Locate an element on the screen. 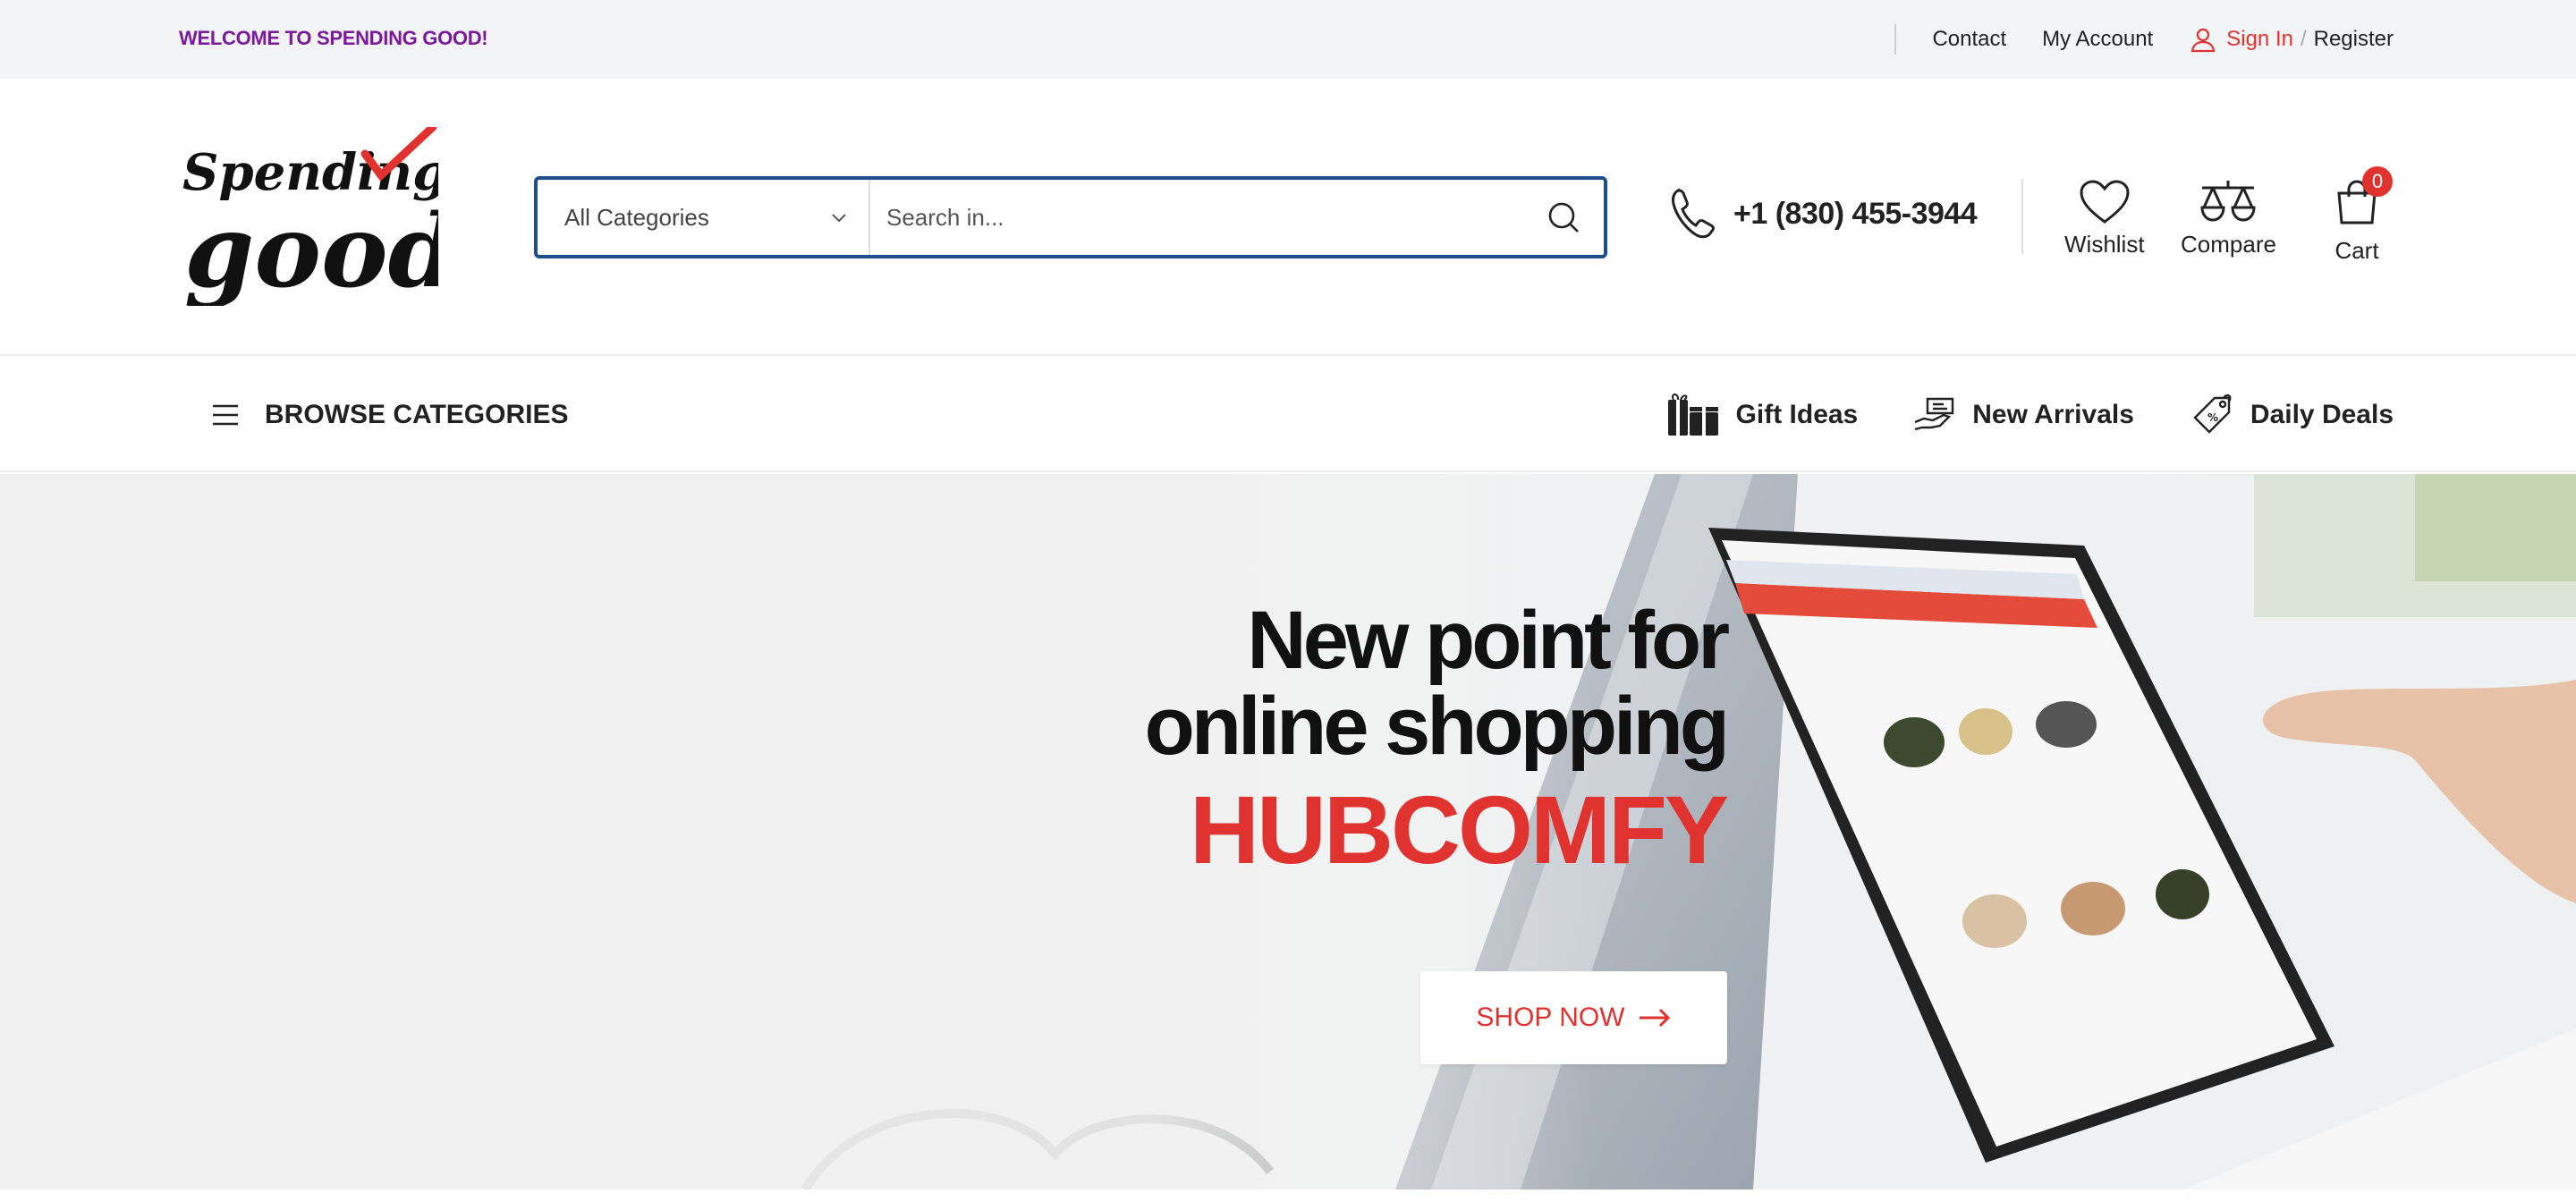 The image size is (2576, 1202). gift-ideas-link: Gift Ideas is located at coordinates (1762, 415).